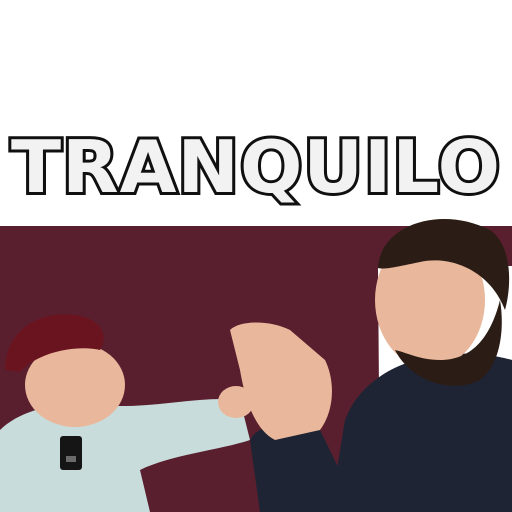 This screenshot has height=512, width=512. I want to click on microphone-clip, so click(71, 453).